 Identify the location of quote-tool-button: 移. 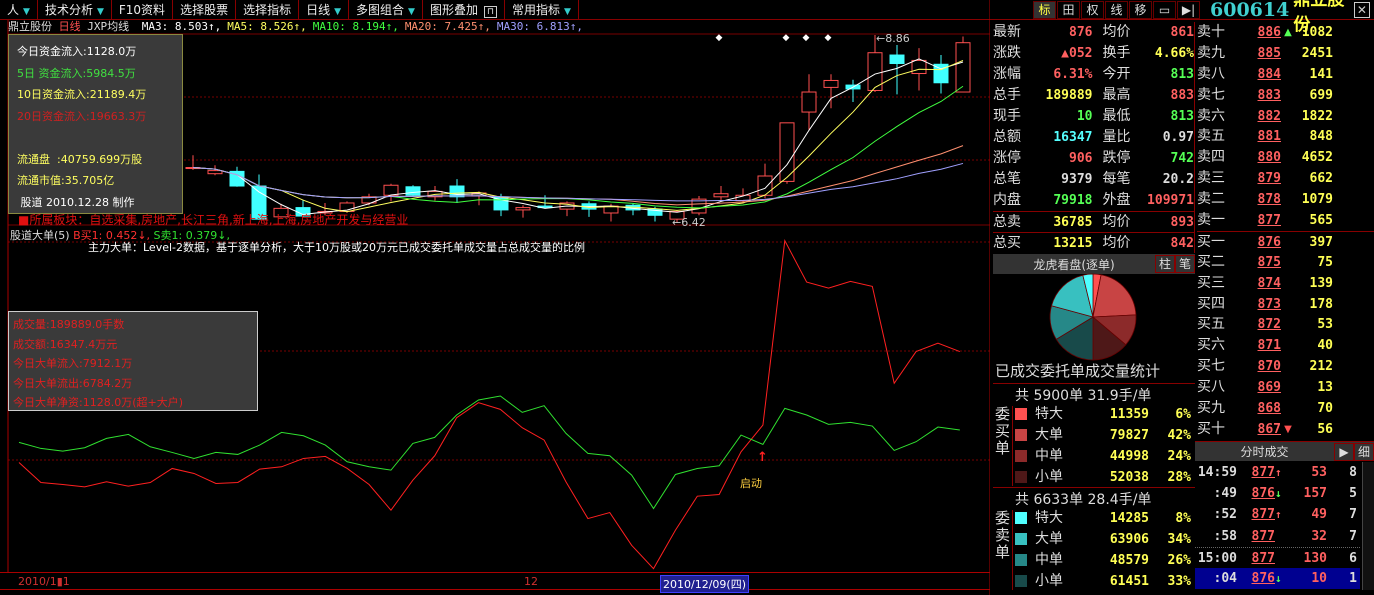
(1140, 9).